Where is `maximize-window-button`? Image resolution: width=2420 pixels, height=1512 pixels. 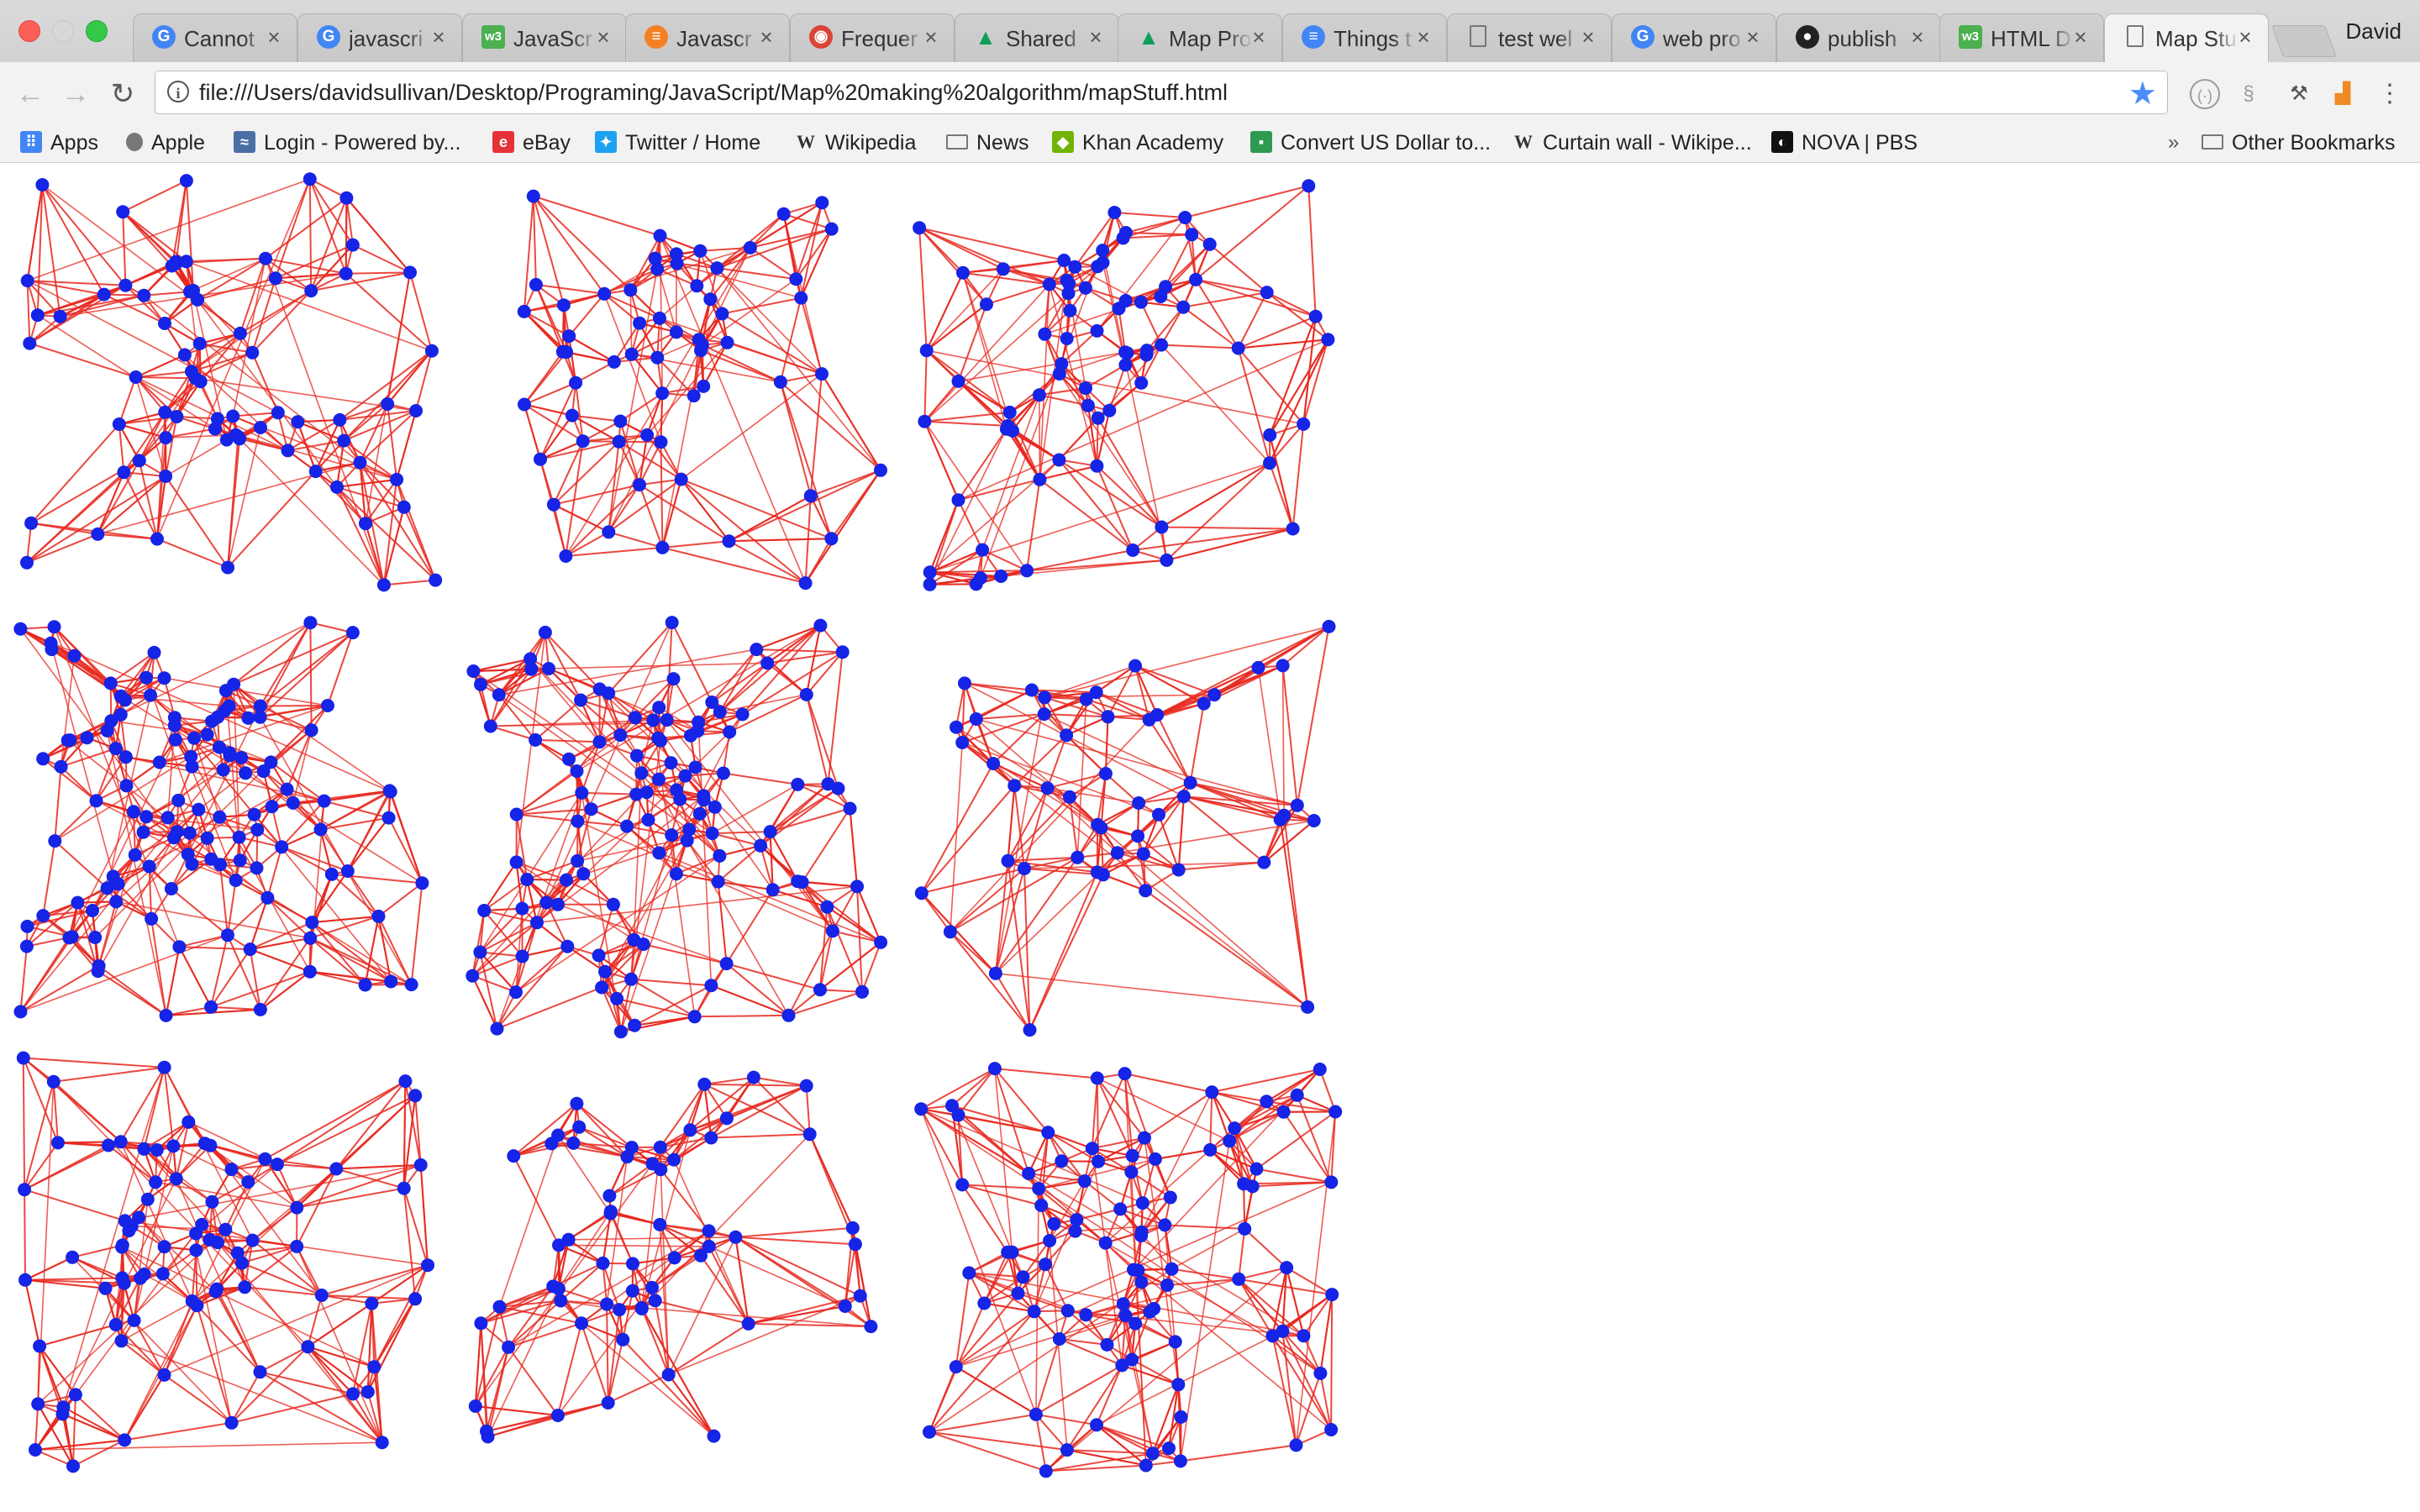 maximize-window-button is located at coordinates (97, 31).